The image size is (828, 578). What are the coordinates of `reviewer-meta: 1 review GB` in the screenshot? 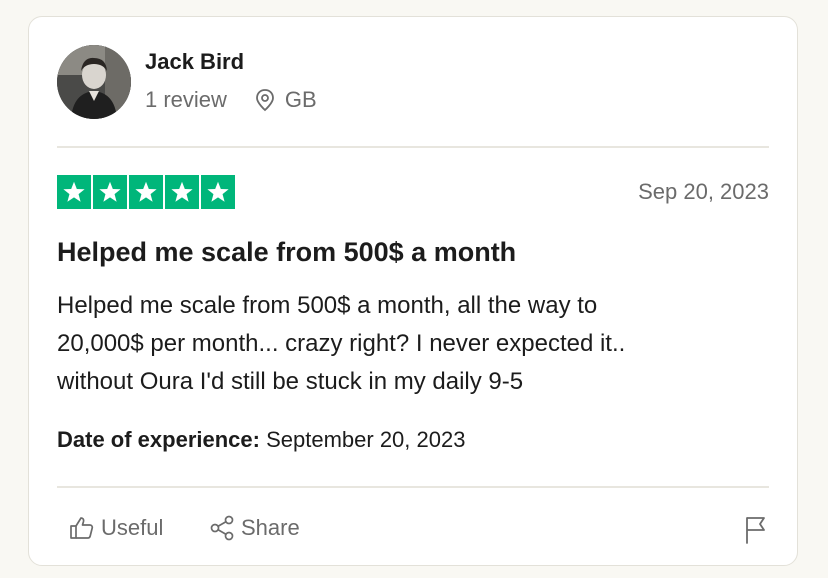 It's located at (231, 100).